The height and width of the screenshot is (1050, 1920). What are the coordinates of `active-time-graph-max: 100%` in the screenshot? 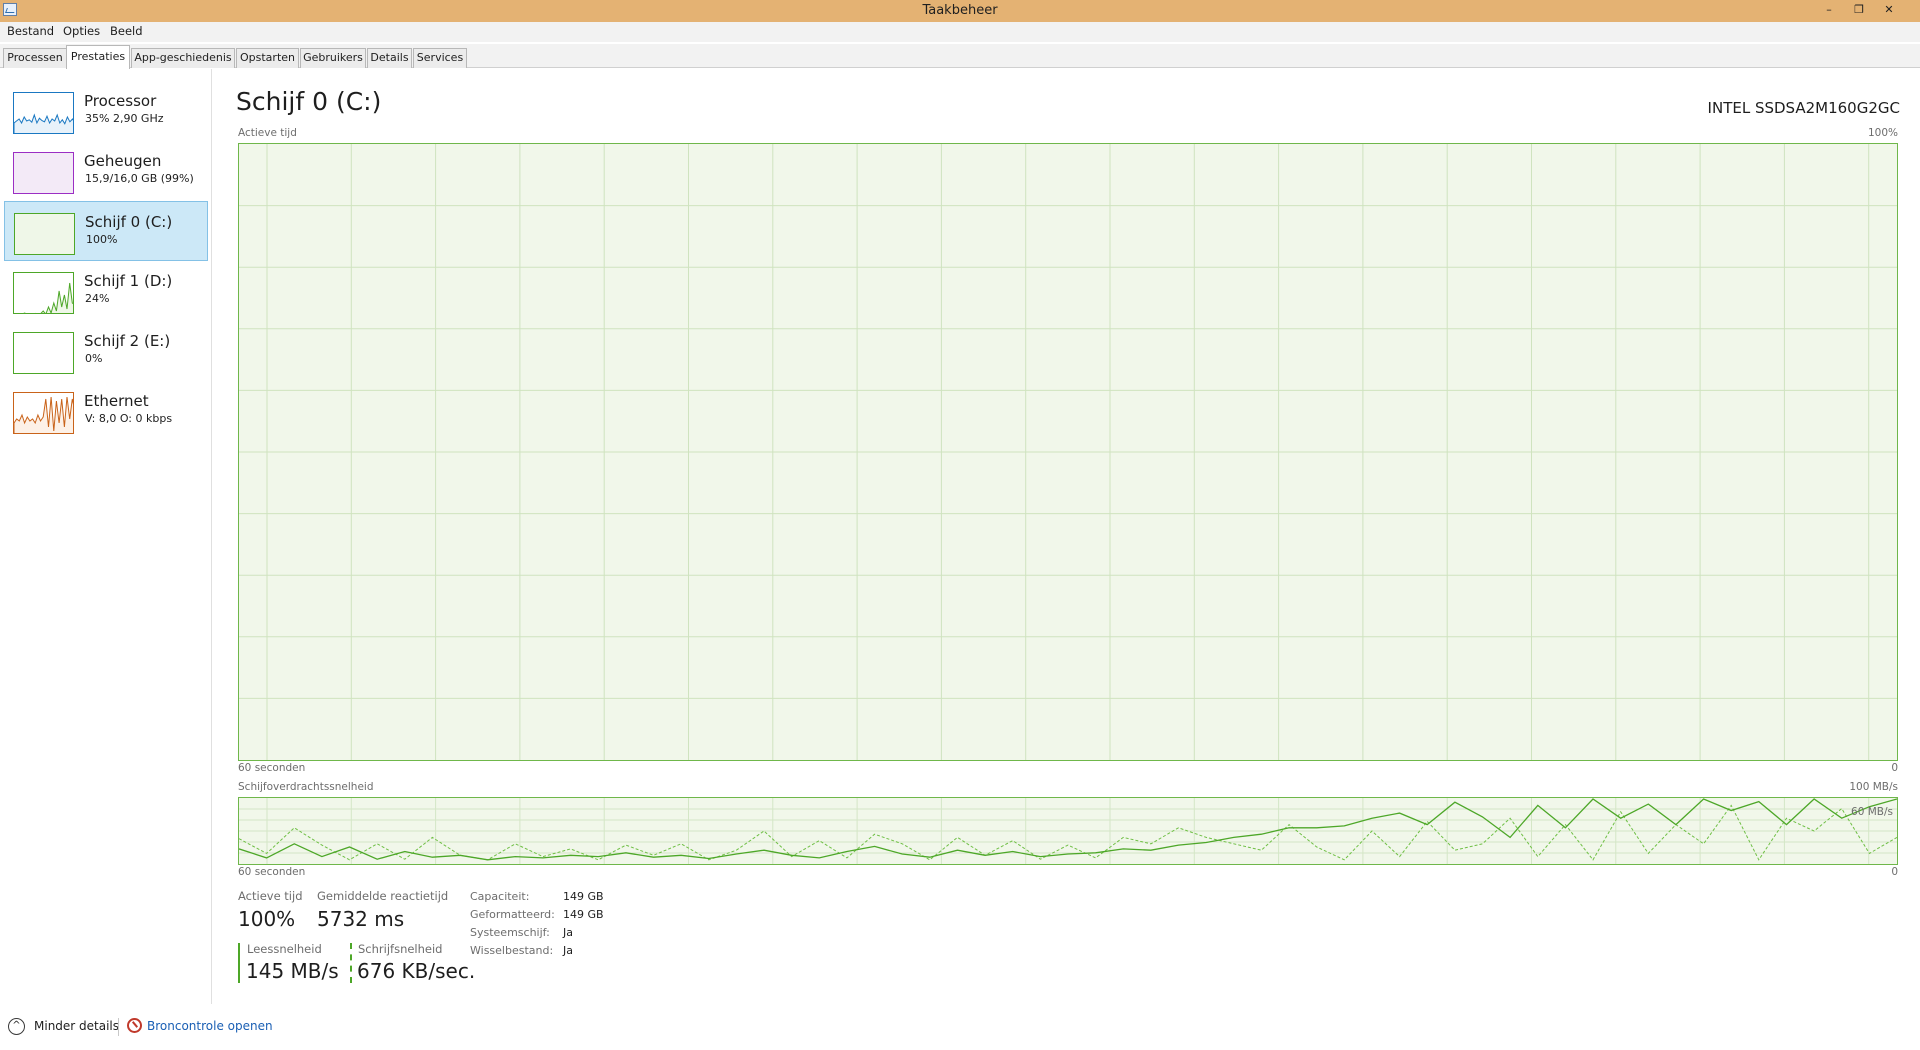 It's located at (1882, 133).